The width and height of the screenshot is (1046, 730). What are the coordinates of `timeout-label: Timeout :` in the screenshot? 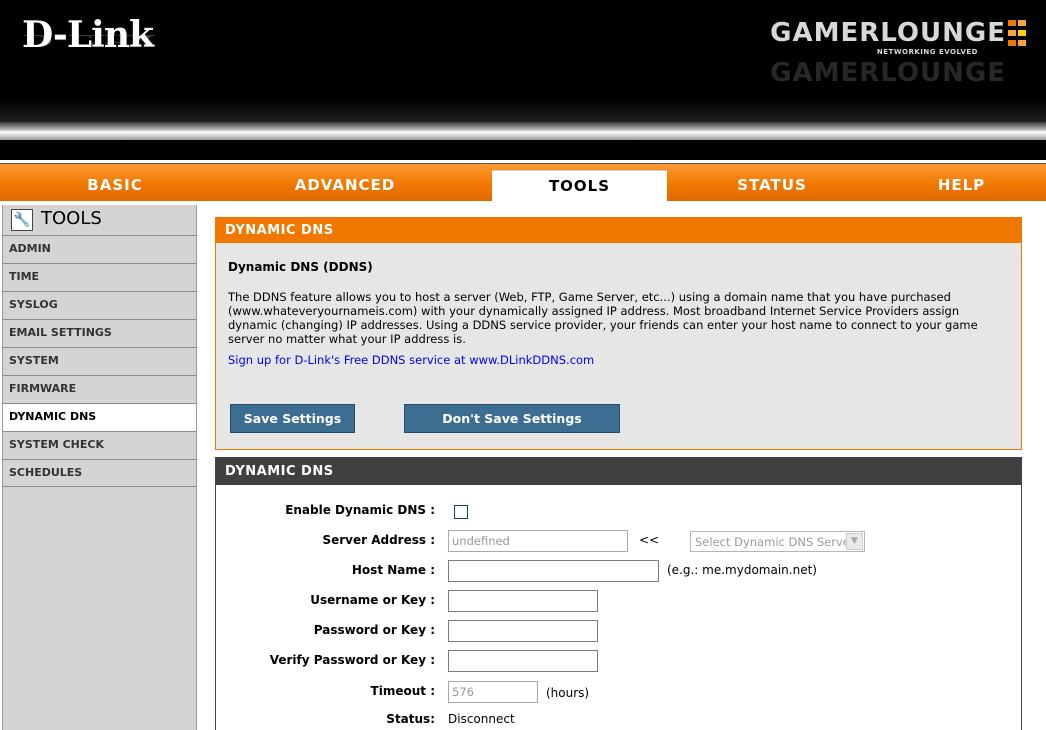 It's located at (402, 691).